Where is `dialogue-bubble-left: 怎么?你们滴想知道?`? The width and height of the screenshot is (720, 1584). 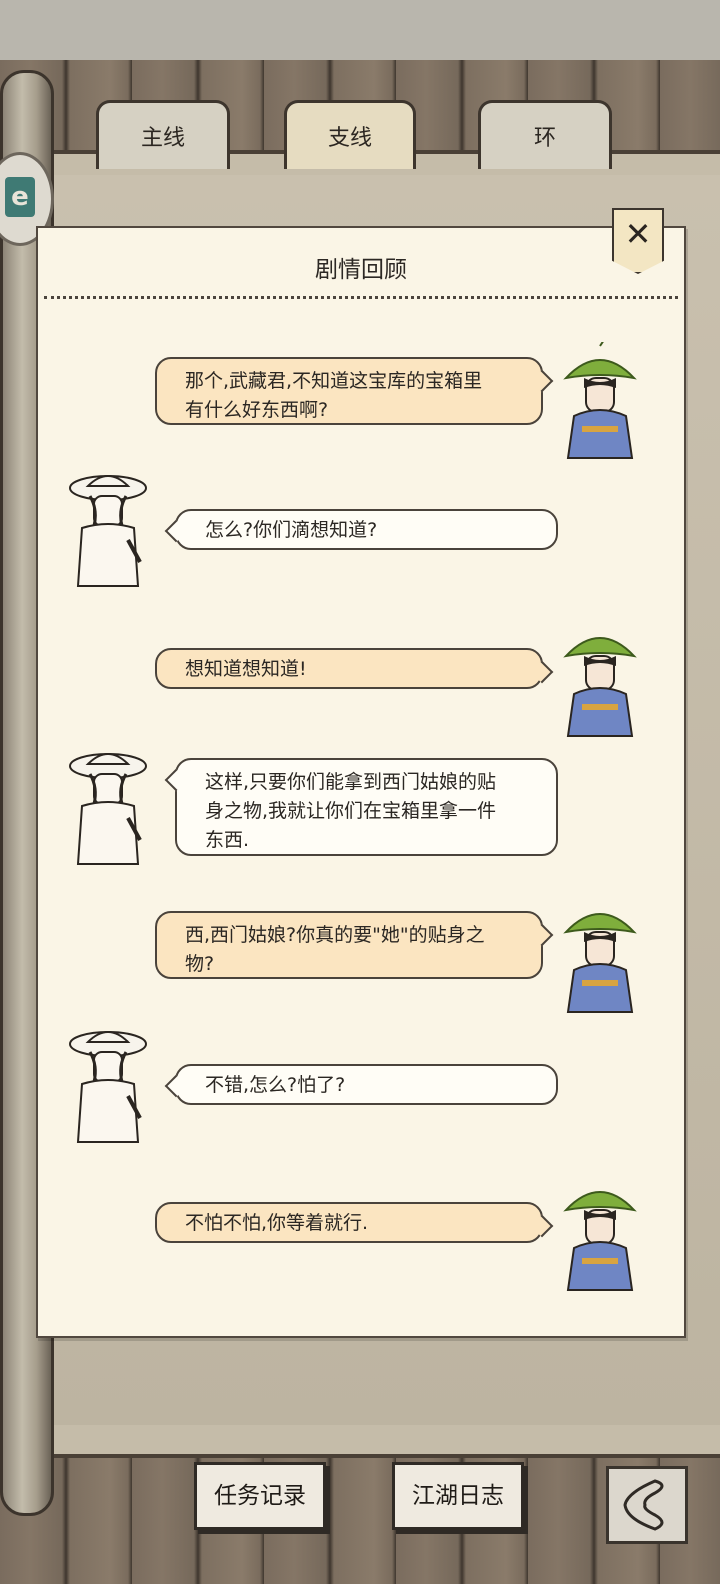 dialogue-bubble-left: 怎么?你们滴想知道? is located at coordinates (361, 529).